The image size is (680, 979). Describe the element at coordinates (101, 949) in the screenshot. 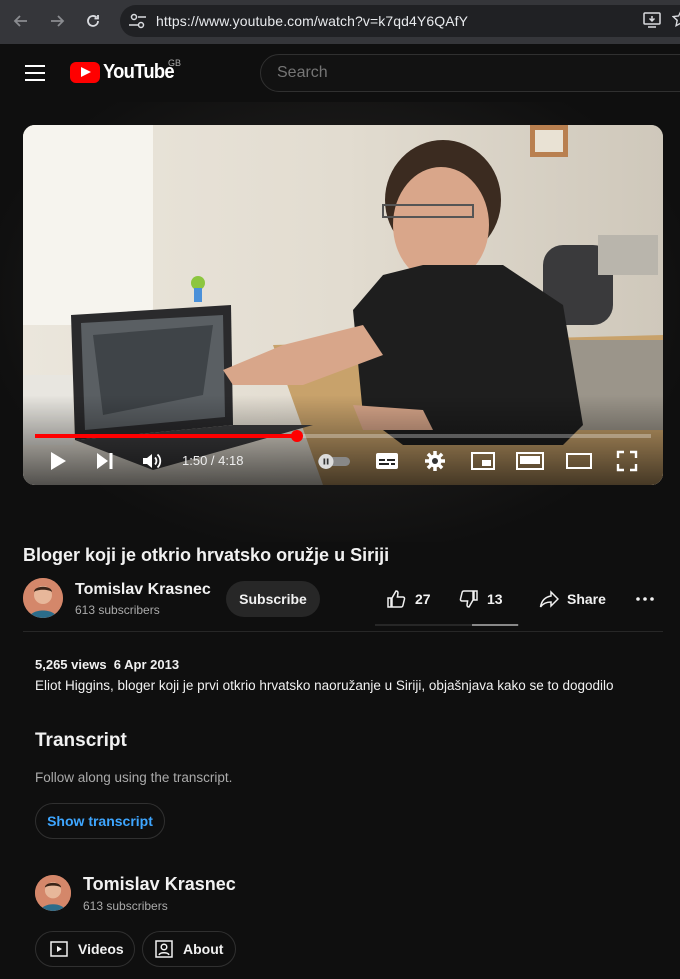

I see `videos-label: Videos` at that location.